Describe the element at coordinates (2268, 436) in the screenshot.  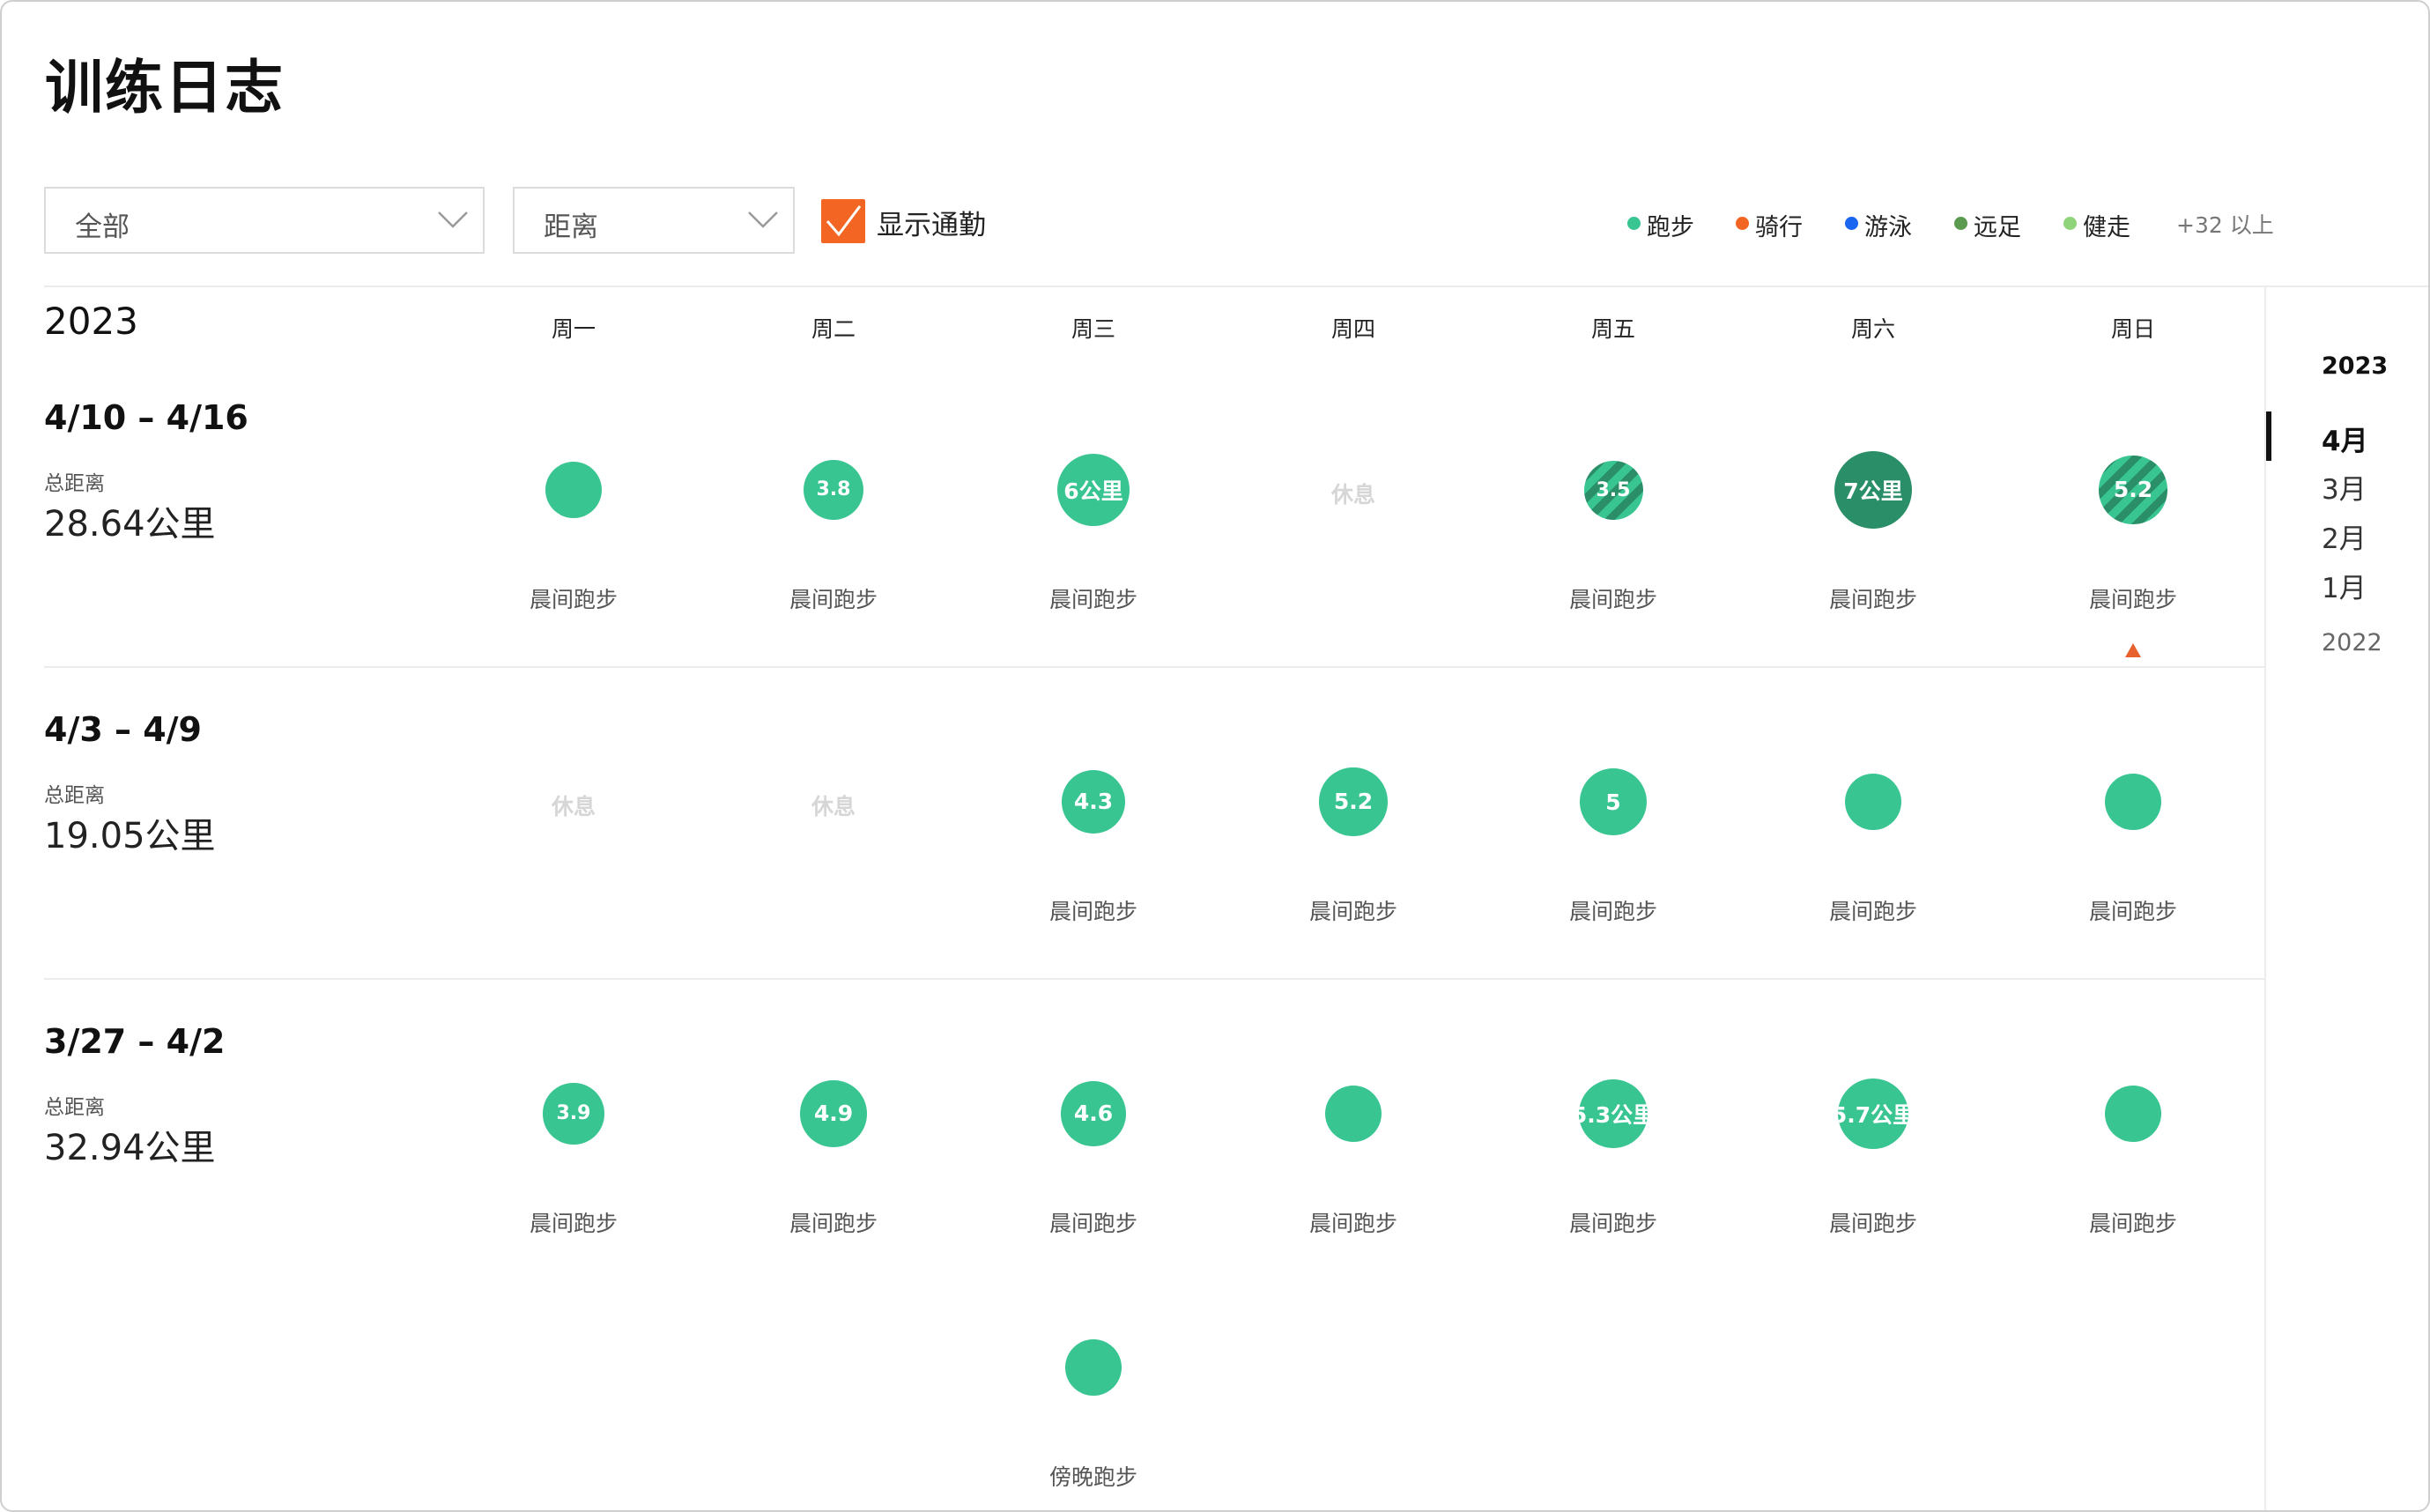
I see `active-month-indicator` at that location.